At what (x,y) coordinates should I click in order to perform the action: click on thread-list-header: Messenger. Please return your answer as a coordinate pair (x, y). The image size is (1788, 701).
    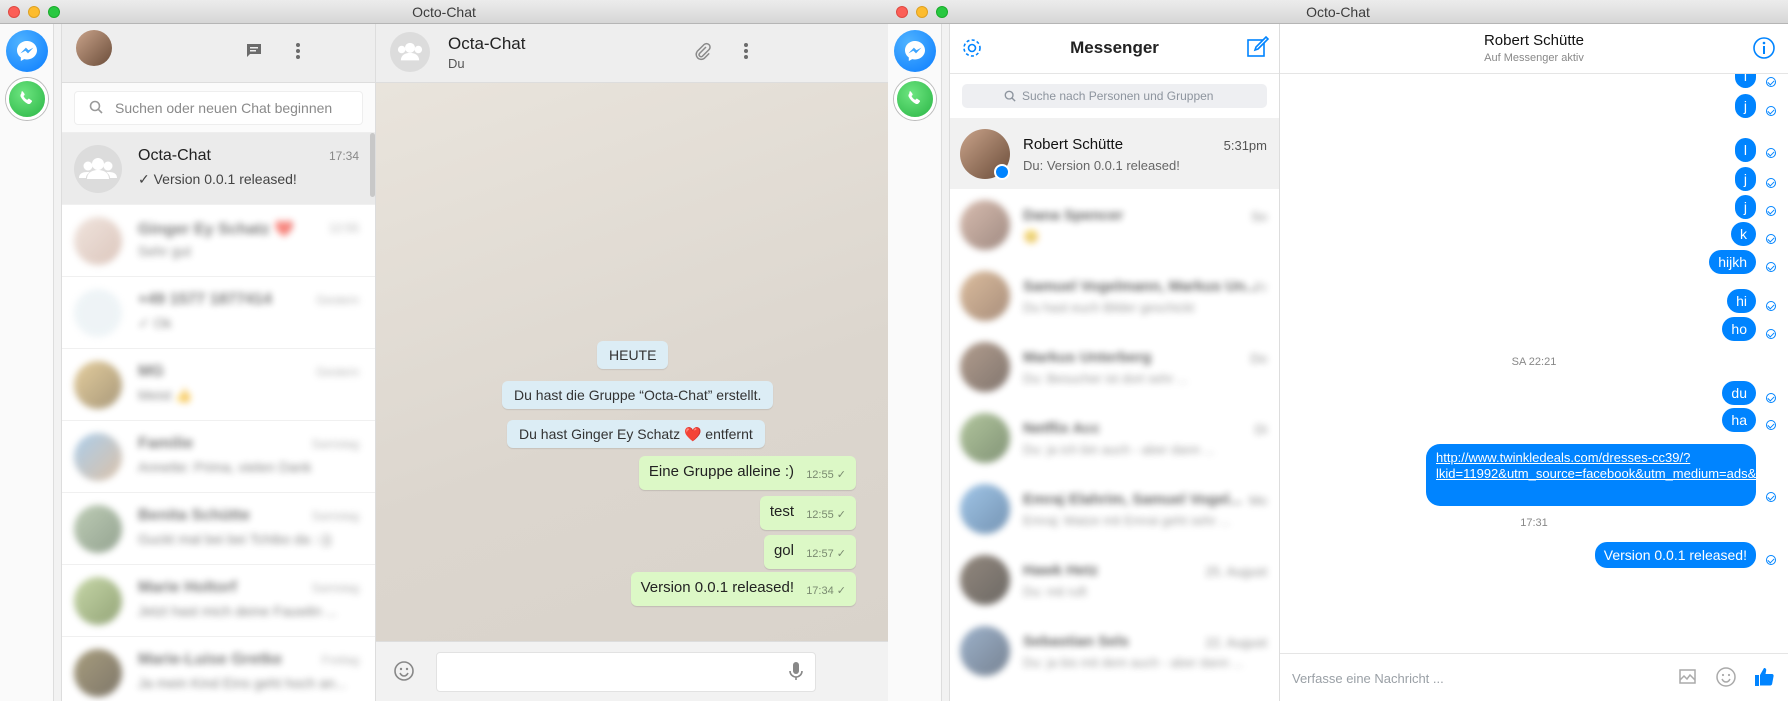
    Looking at the image, I should click on (1114, 49).